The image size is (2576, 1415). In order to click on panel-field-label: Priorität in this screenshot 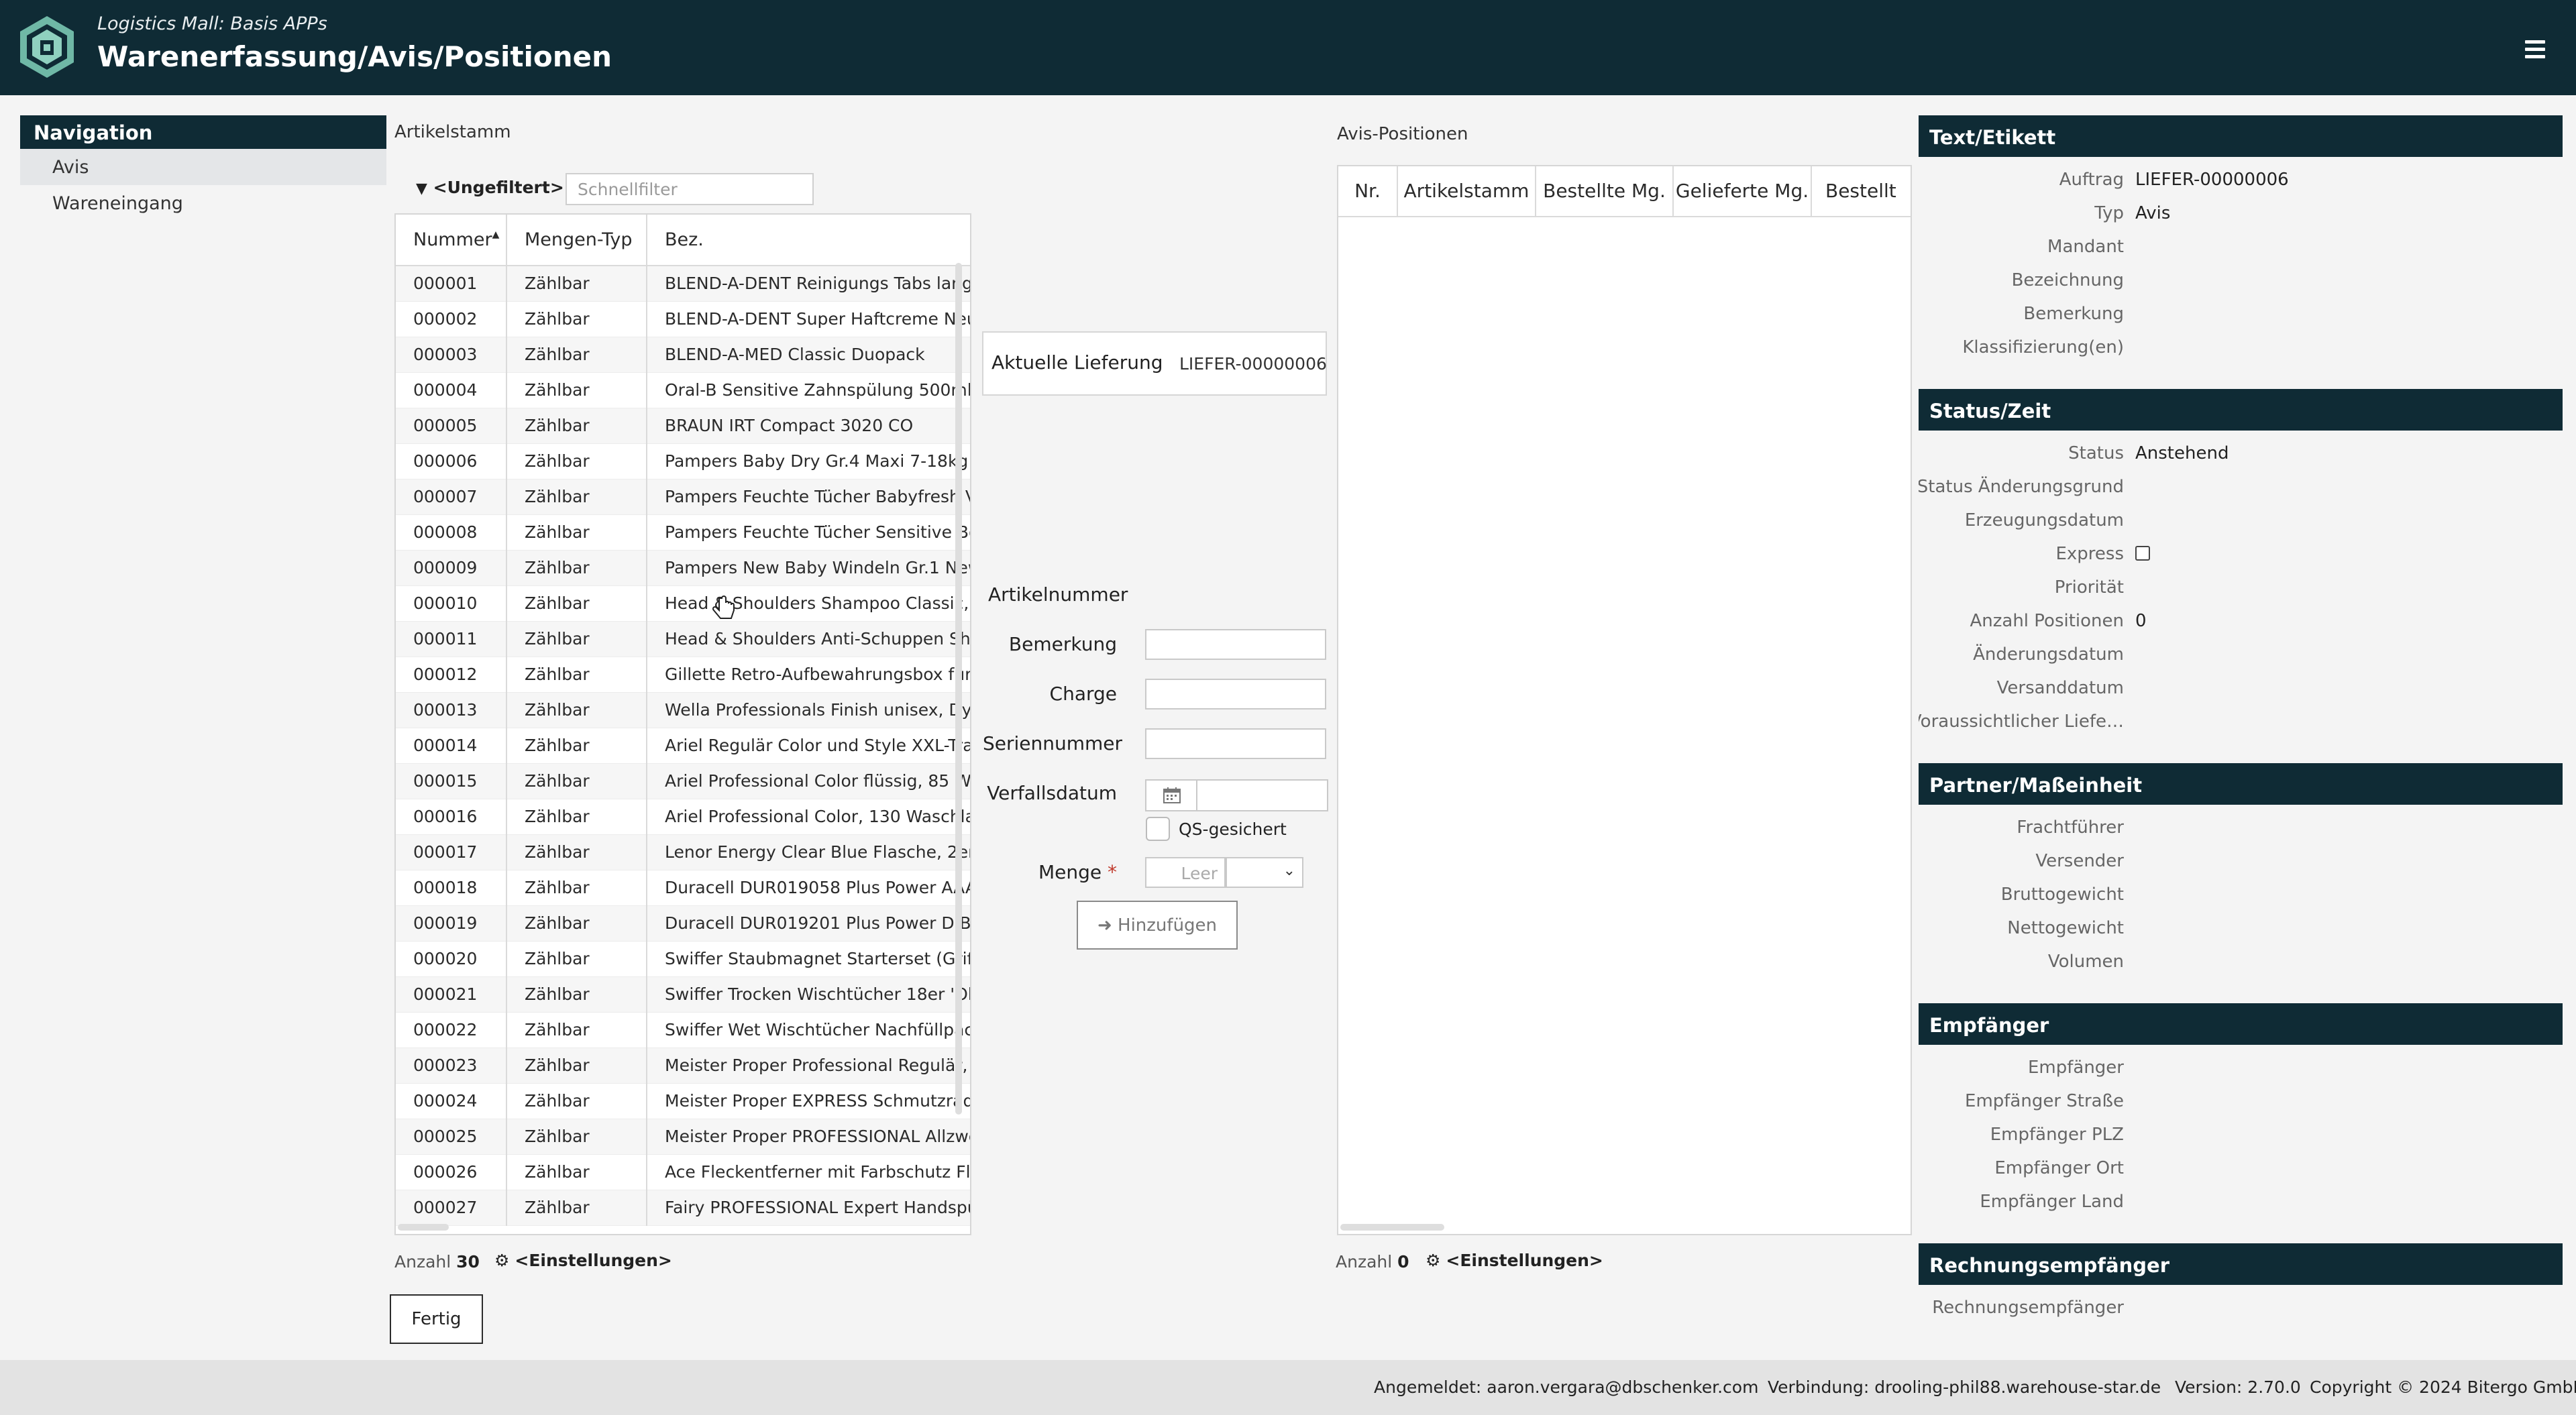, I will do `click(2089, 587)`.